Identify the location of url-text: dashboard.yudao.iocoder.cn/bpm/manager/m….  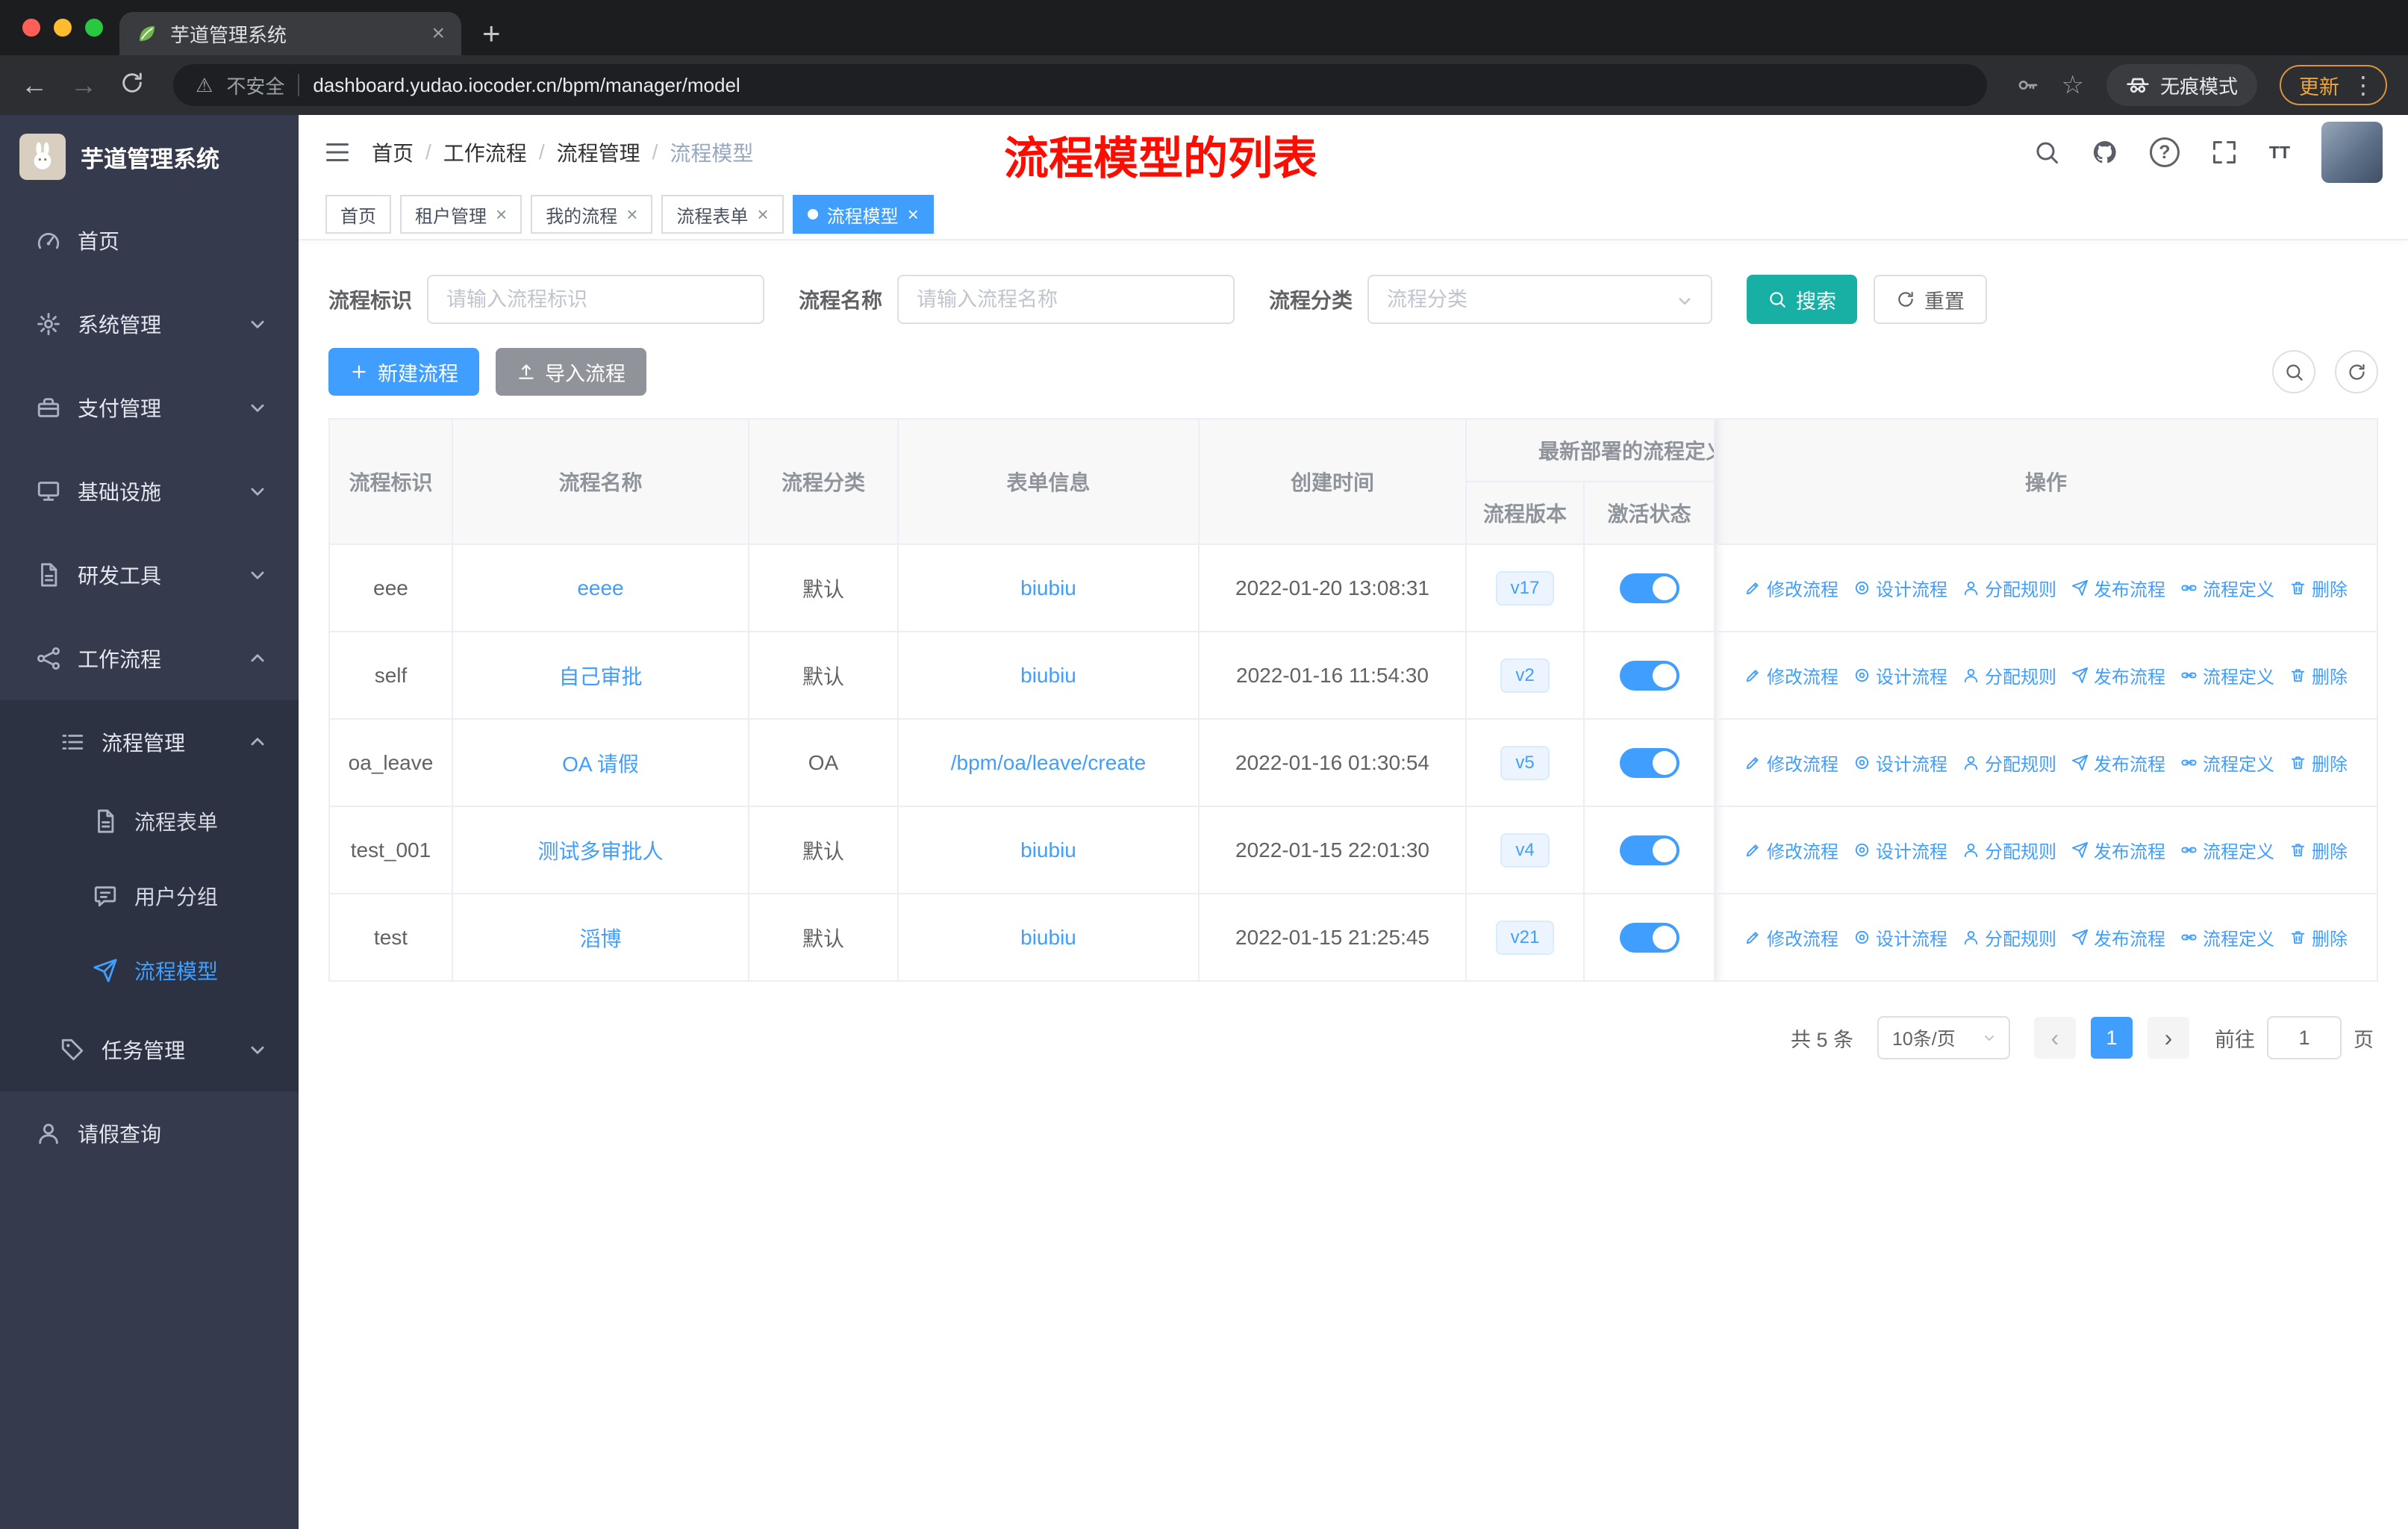
(526, 85).